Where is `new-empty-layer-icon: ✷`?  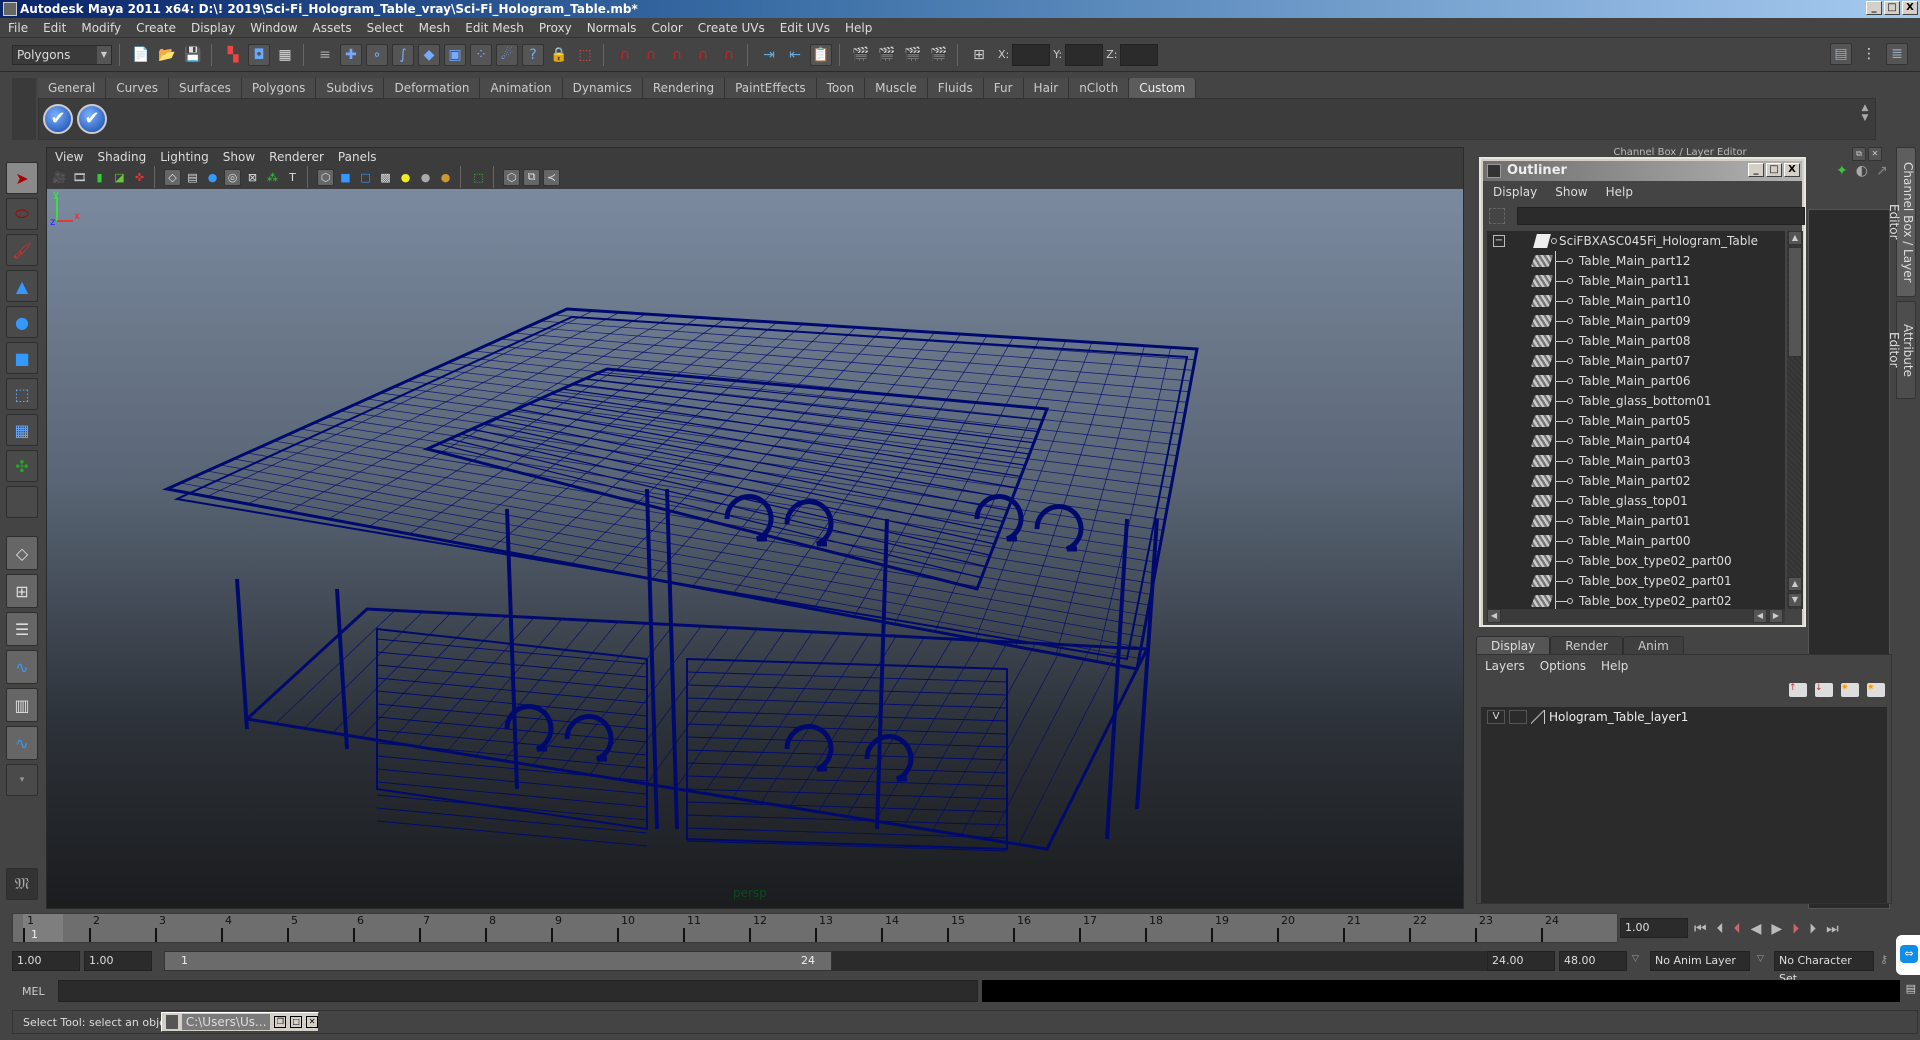 new-empty-layer-icon: ✷ is located at coordinates (1850, 690).